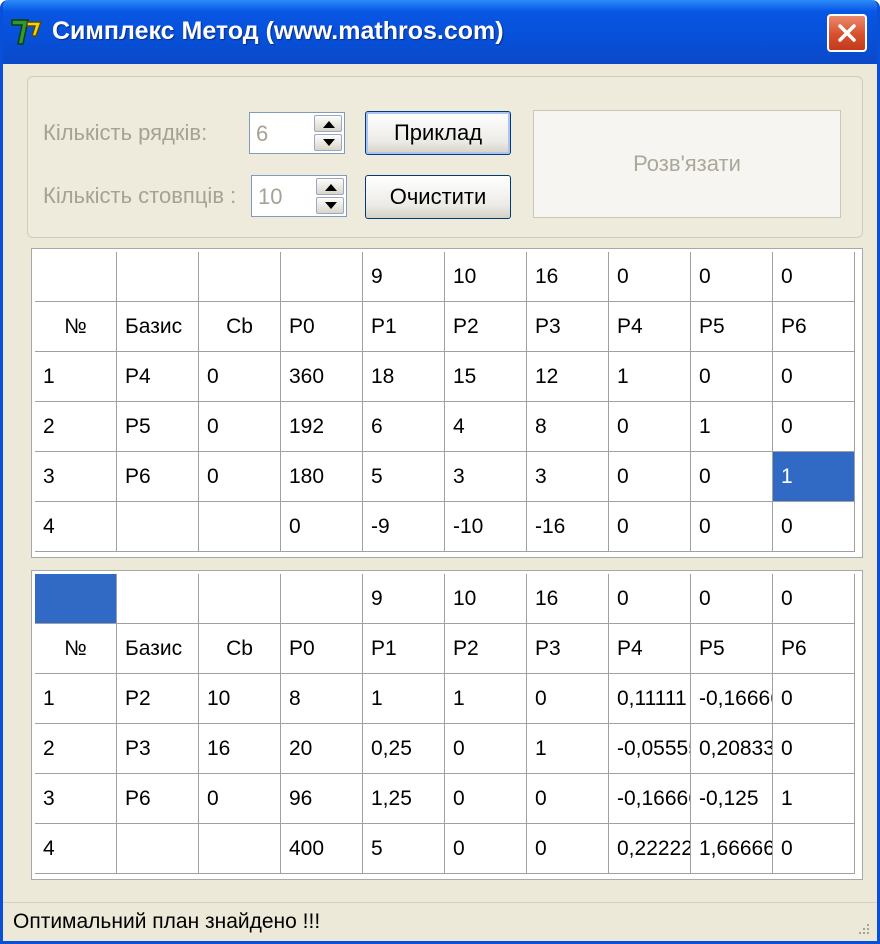 The height and width of the screenshot is (944, 880). I want to click on table-cell: 360, so click(322, 377).